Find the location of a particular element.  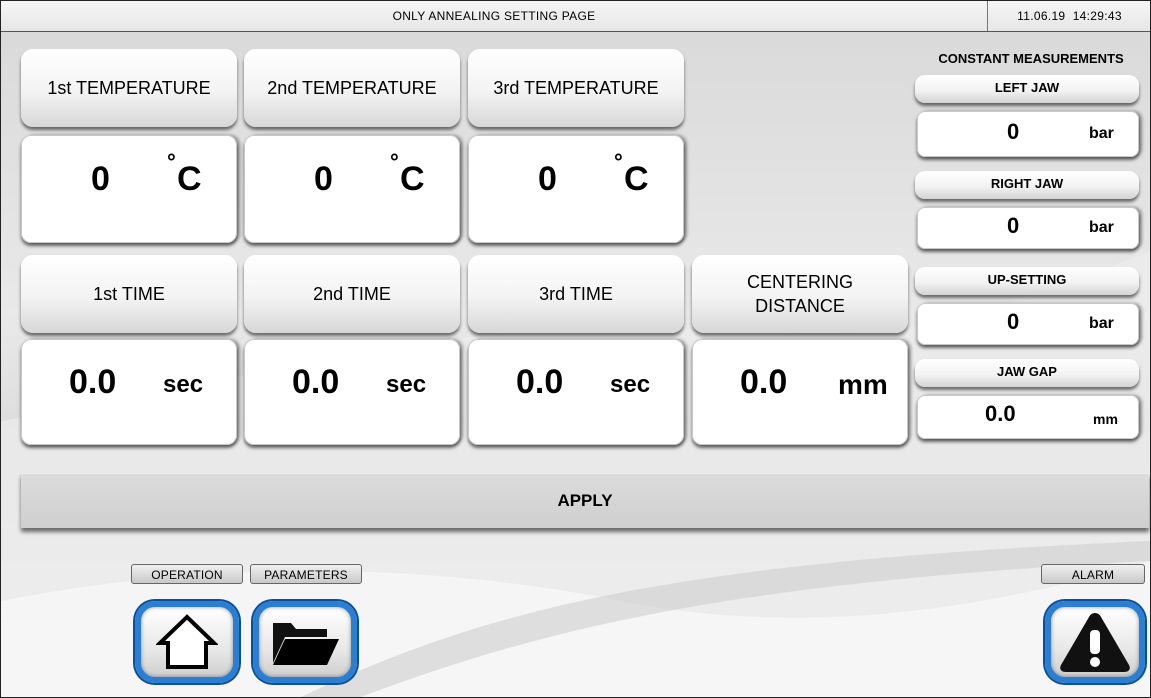

left-jaw-header: LEFT JAW is located at coordinates (1027, 89).